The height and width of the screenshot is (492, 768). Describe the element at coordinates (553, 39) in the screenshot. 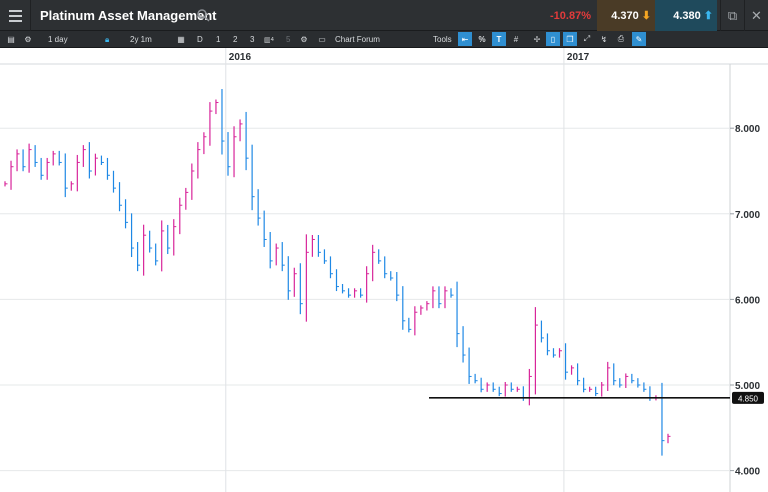

I see `candle-tool-icon: ▯` at that location.